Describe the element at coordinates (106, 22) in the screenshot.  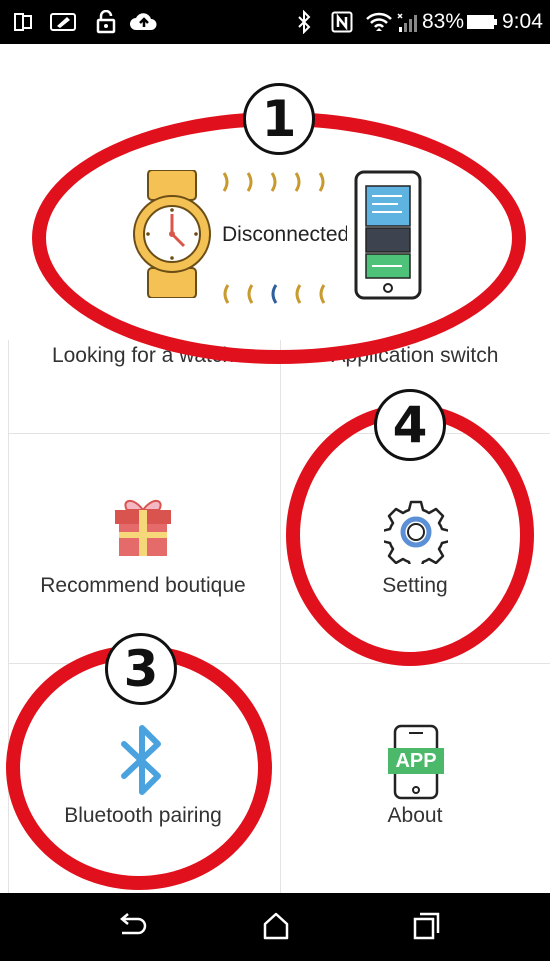
I see `lock-icon` at that location.